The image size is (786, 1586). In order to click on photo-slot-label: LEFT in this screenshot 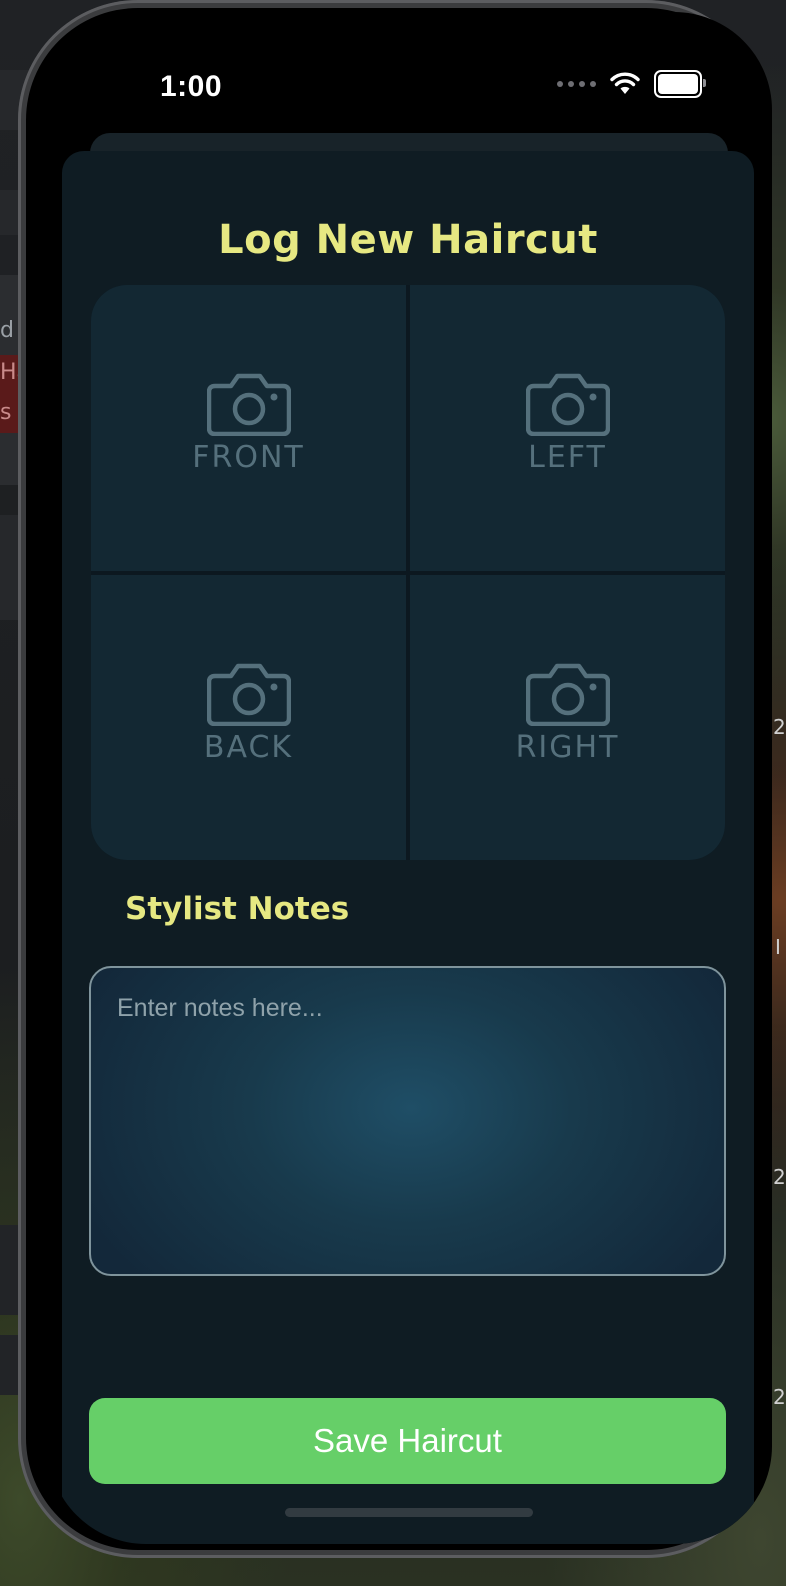, I will do `click(567, 458)`.